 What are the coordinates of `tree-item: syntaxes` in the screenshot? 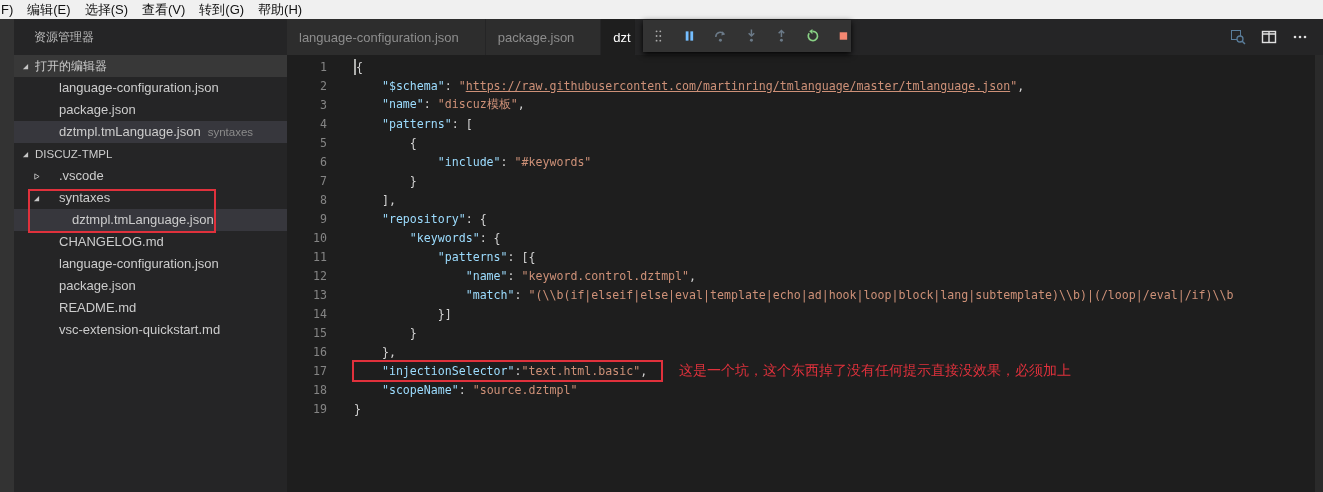 It's located at (150, 198).